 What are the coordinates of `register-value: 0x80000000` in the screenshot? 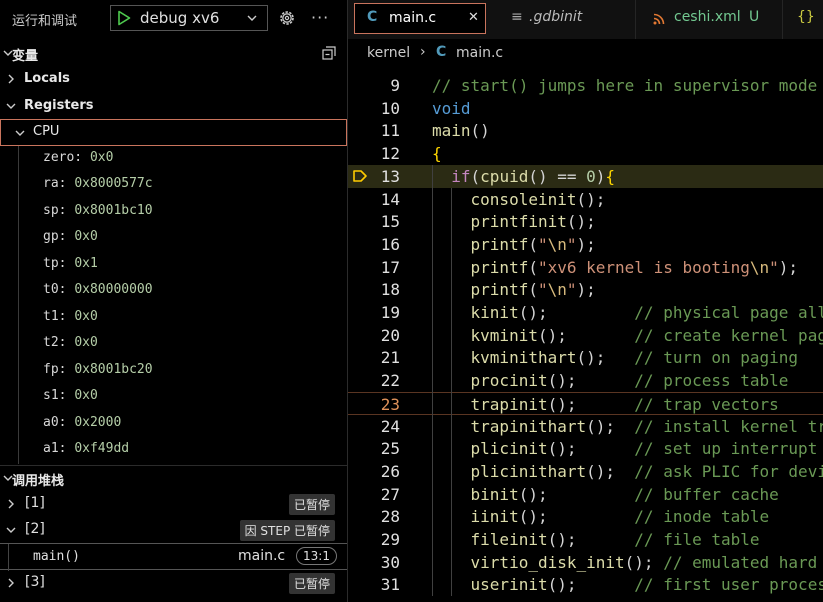 It's located at (113, 289).